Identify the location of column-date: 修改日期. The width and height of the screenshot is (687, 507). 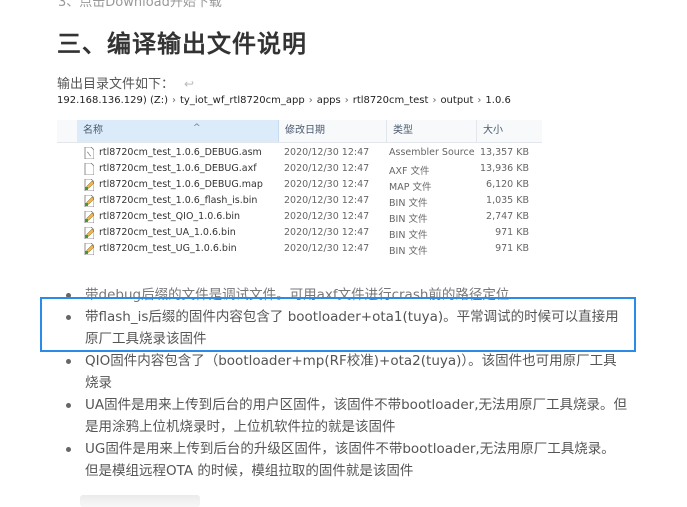
(333, 131).